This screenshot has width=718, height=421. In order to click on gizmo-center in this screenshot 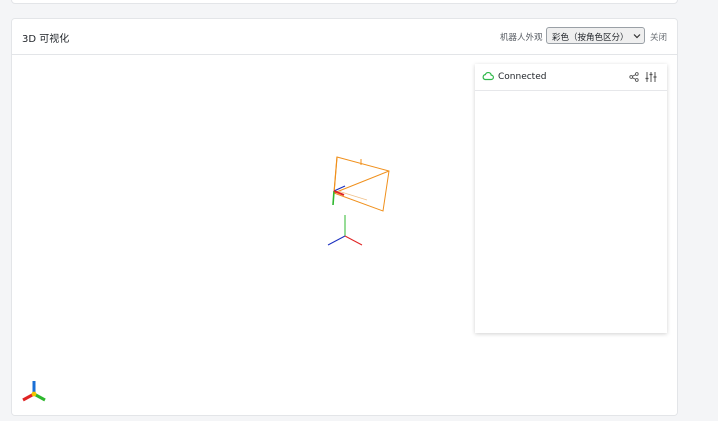, I will do `click(34, 394)`.